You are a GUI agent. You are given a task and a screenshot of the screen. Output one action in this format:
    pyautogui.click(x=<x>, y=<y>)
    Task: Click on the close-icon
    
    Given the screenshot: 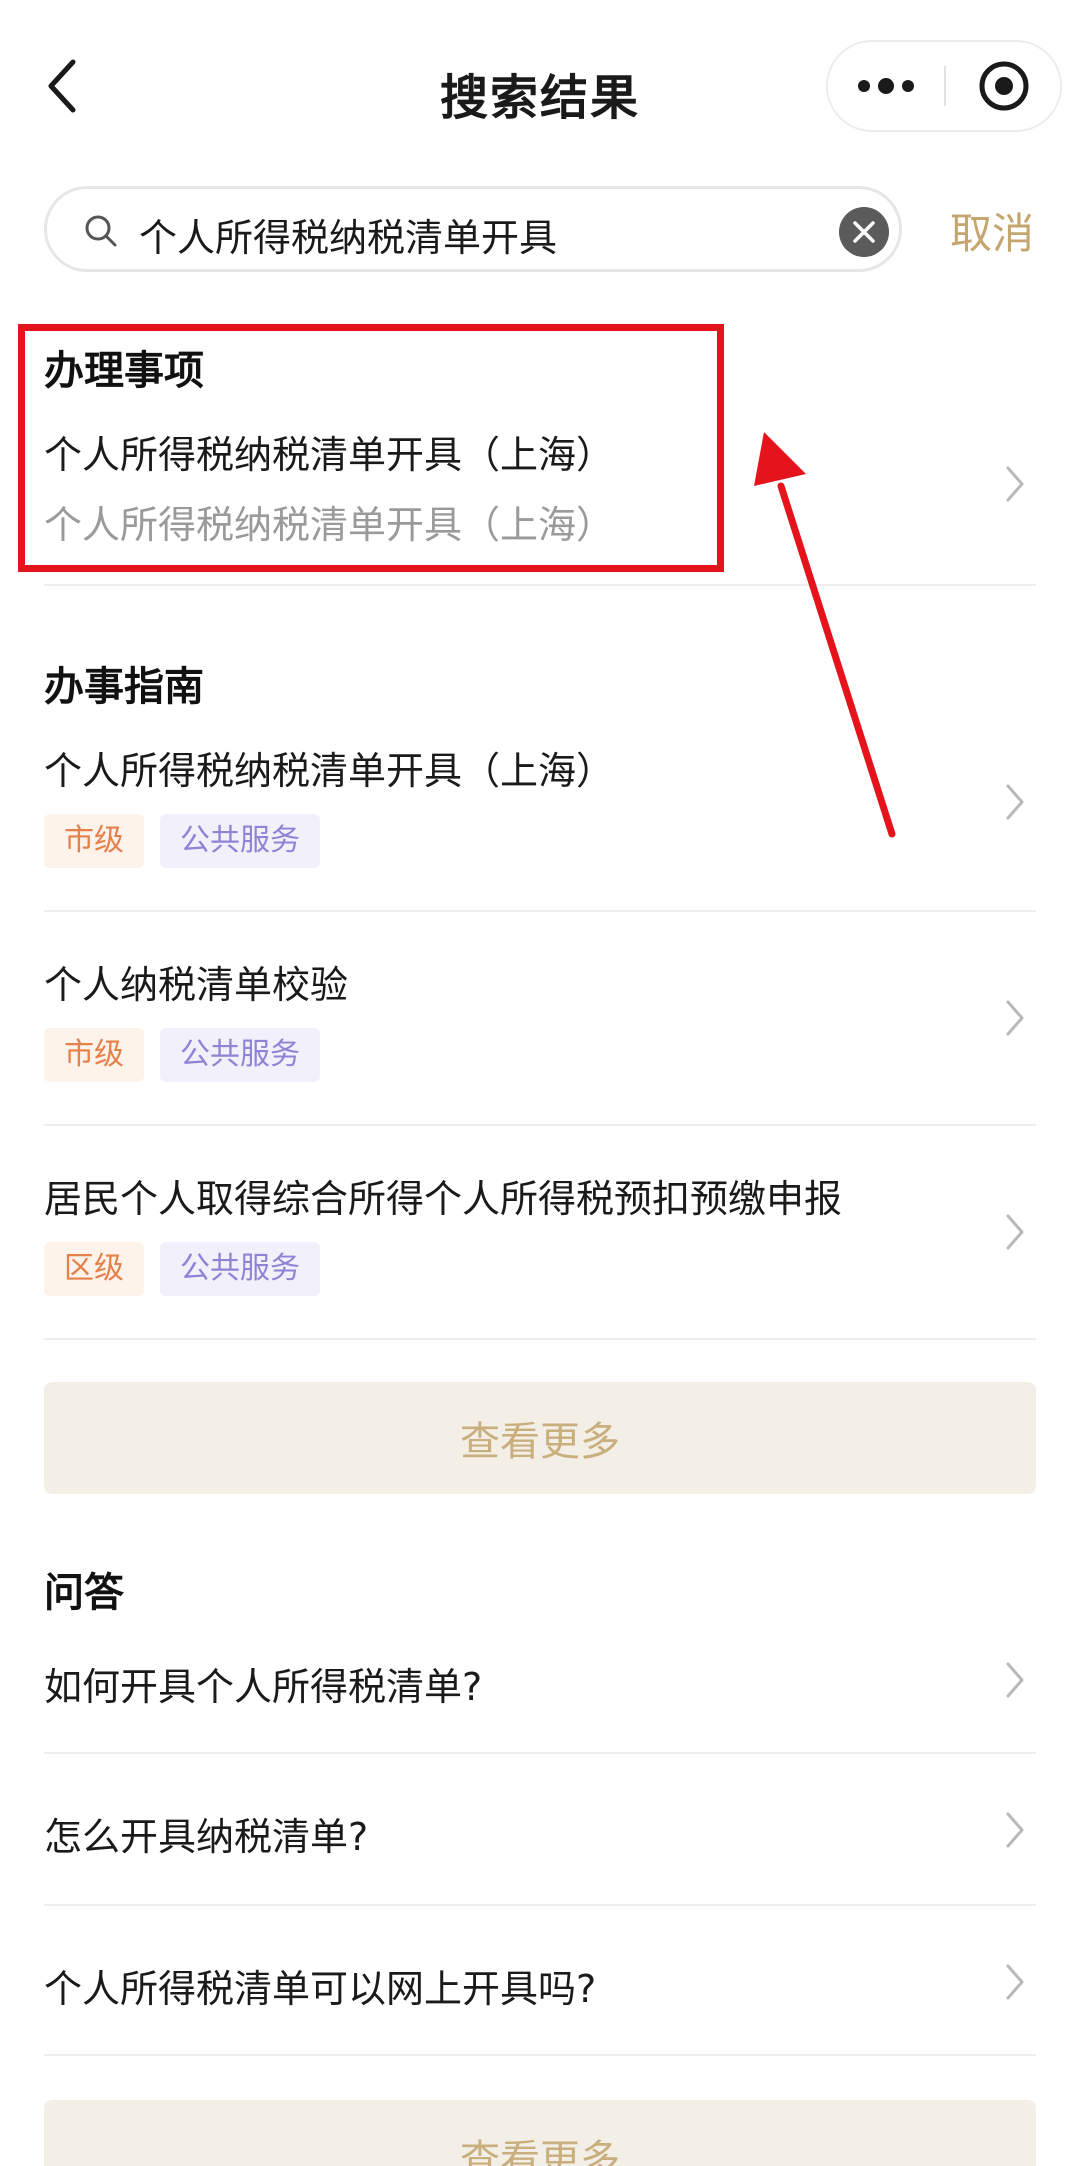 What is the action you would take?
    pyautogui.click(x=864, y=232)
    